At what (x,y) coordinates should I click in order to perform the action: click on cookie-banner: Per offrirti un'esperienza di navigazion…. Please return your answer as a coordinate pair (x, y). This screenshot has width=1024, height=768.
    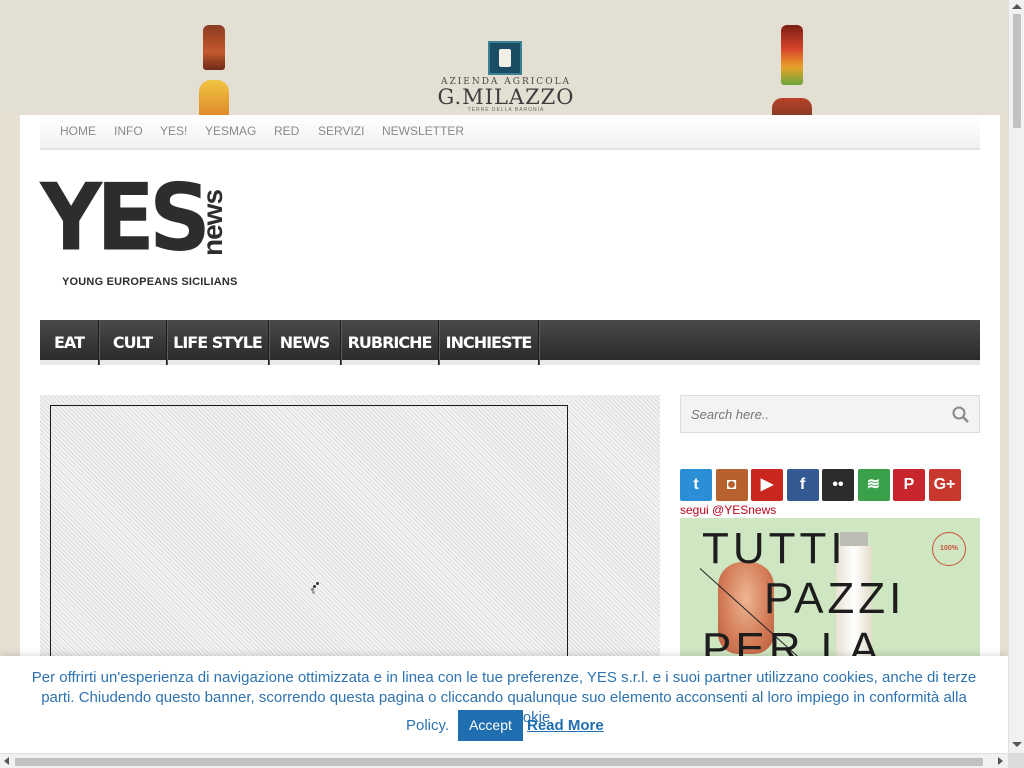
    Looking at the image, I should click on (504, 704).